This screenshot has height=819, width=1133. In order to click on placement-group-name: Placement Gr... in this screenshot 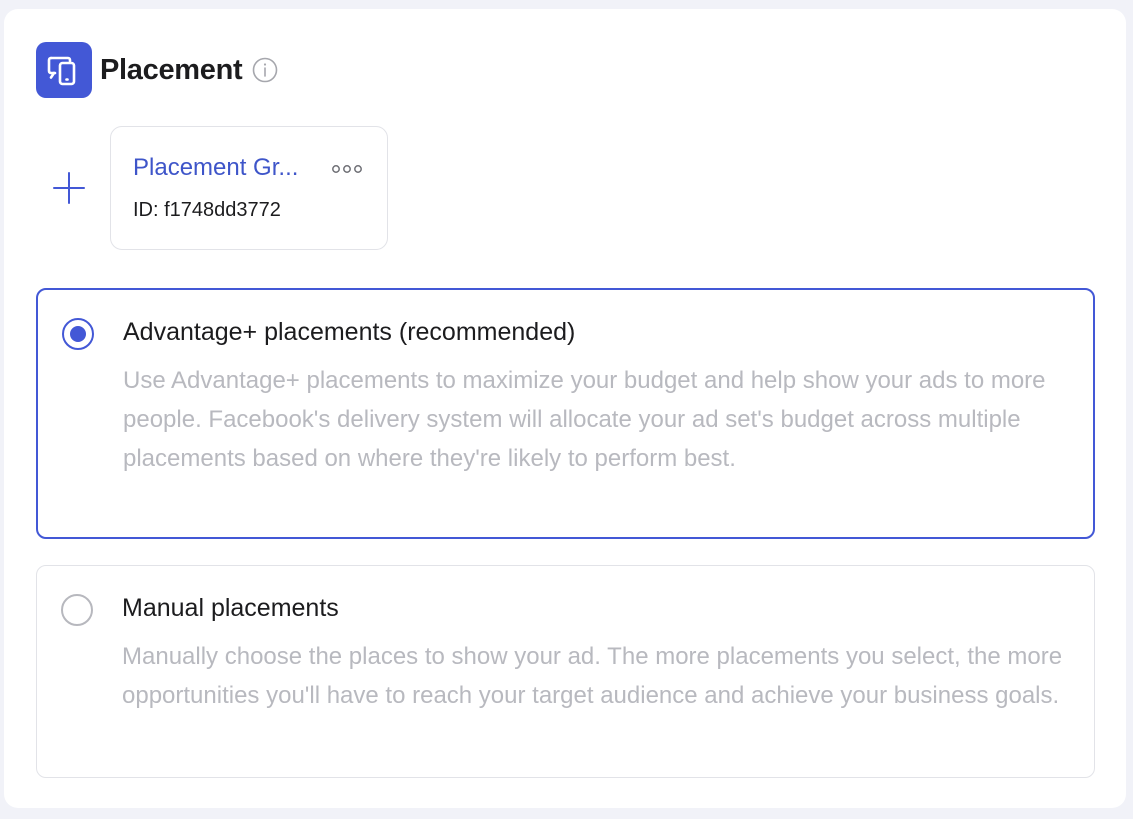, I will do `click(215, 168)`.